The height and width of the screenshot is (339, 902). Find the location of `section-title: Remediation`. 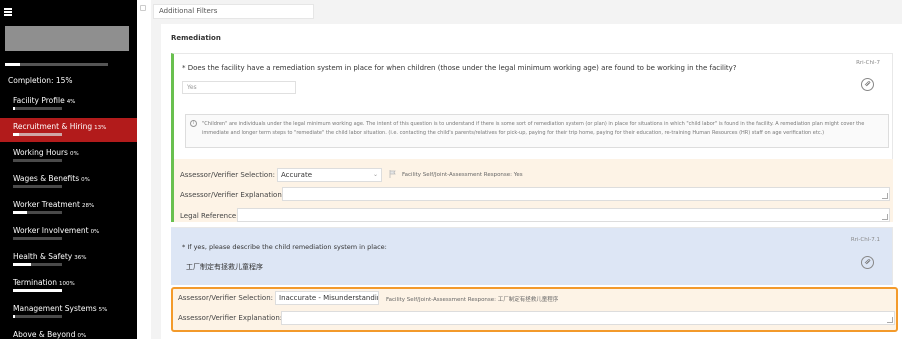

section-title: Remediation is located at coordinates (196, 38).